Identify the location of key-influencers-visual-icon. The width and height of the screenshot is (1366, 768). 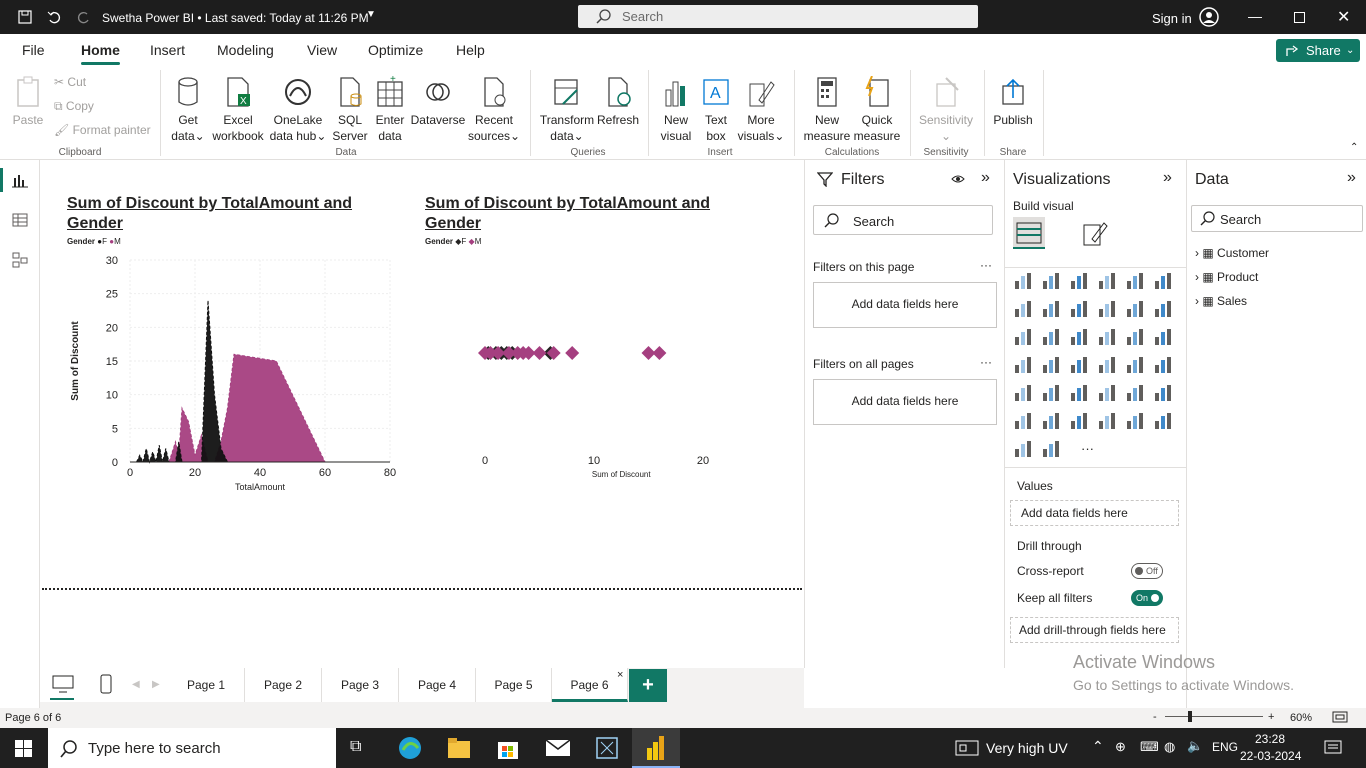
(1023, 421).